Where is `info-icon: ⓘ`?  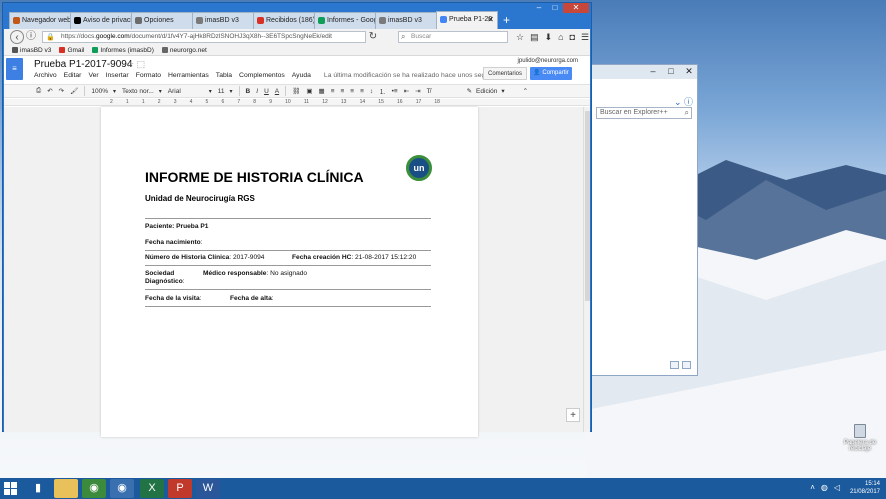
info-icon: ⓘ is located at coordinates (31, 37).